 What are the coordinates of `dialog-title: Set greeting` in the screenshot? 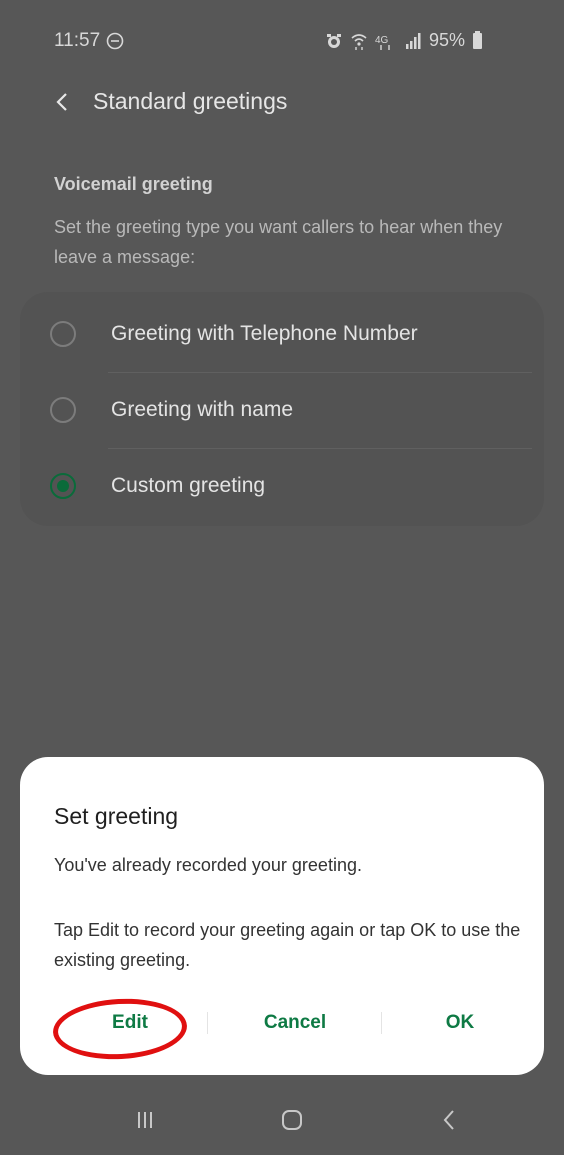 It's located at (116, 816).